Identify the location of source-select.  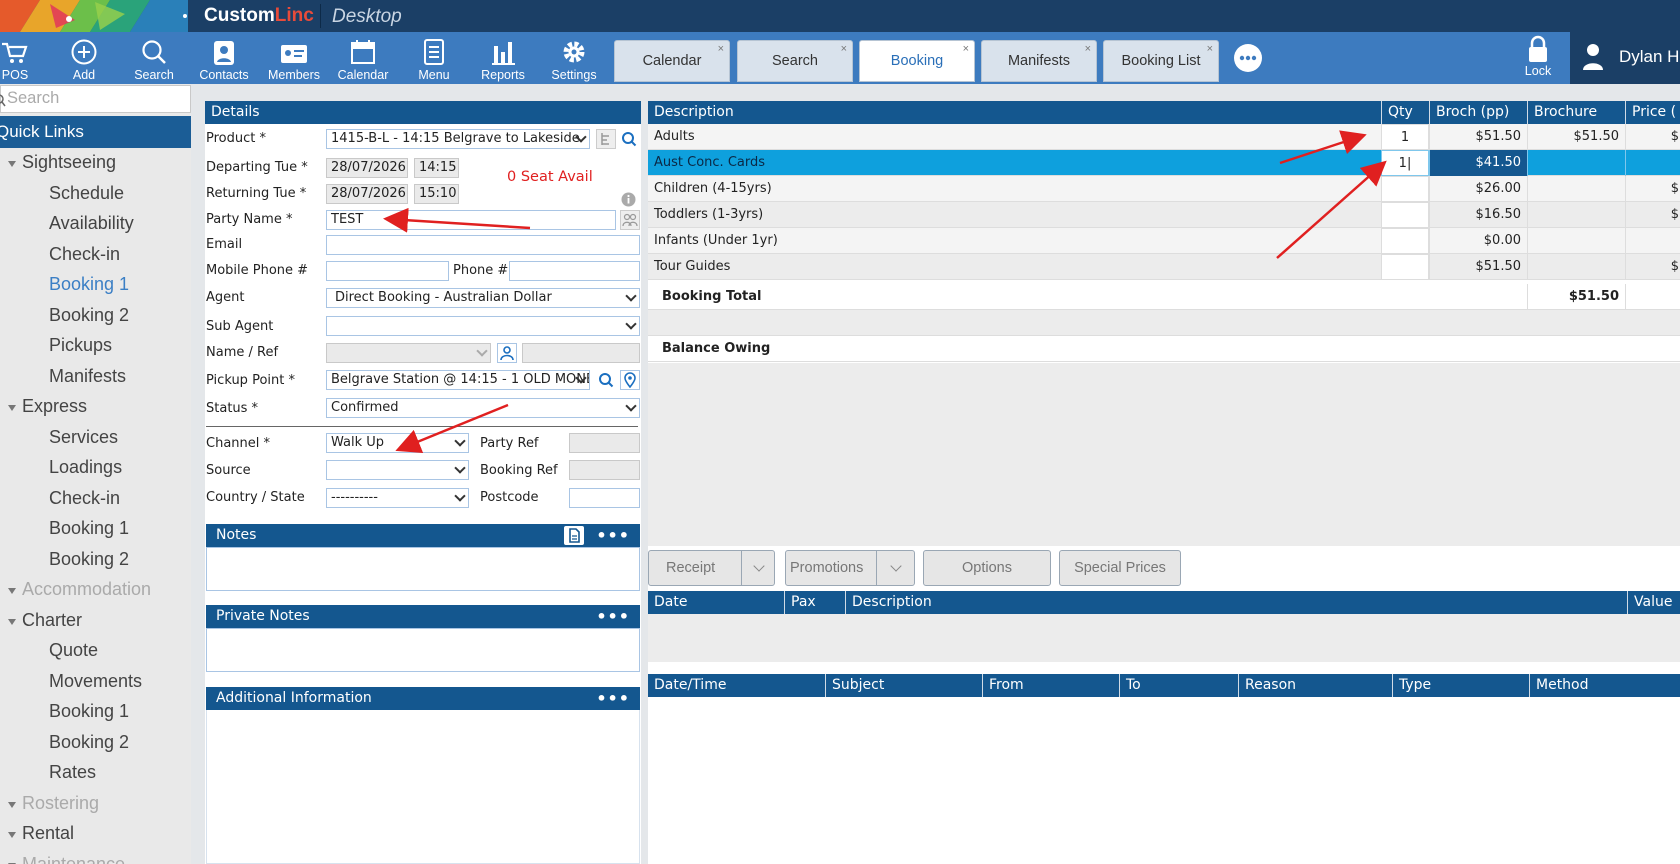
(397, 470).